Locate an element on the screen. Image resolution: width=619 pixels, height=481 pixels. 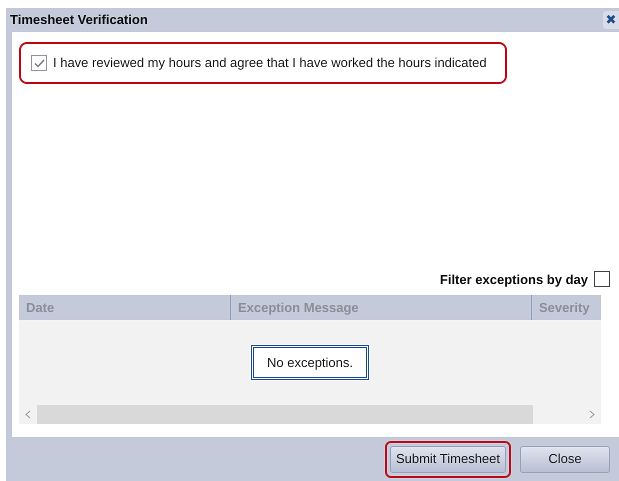
checkmark-icon is located at coordinates (39, 63).